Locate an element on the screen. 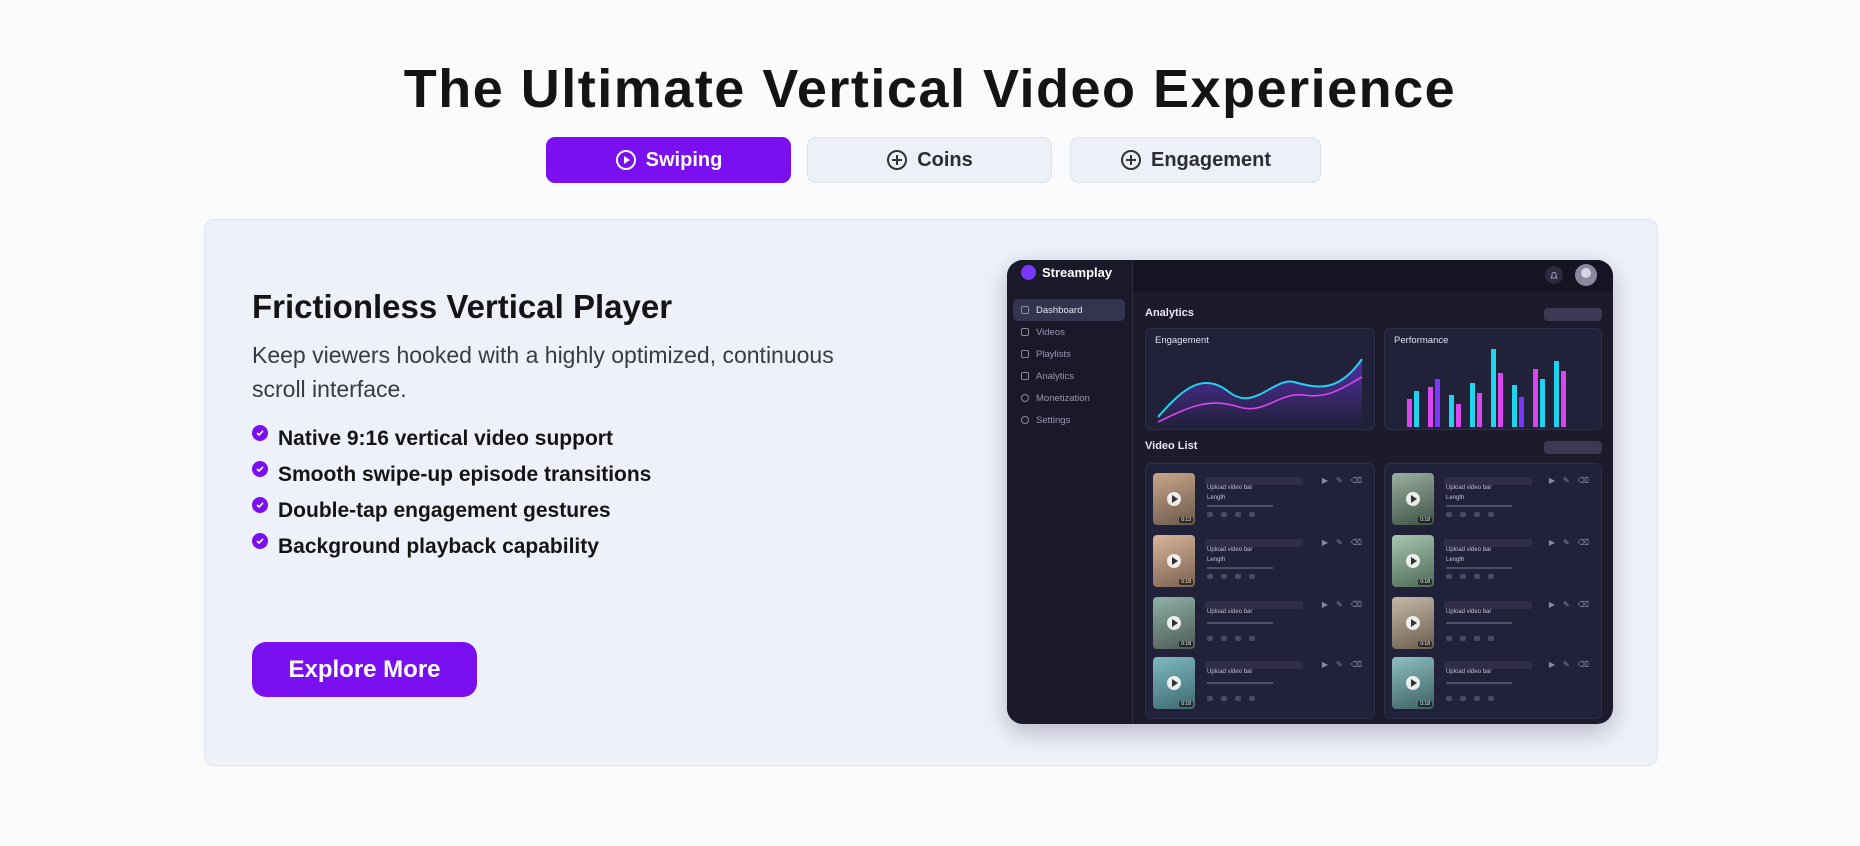 Image resolution: width=1860 pixels, height=846 pixels. nav-item-monetization: Monetization is located at coordinates (1069, 398).